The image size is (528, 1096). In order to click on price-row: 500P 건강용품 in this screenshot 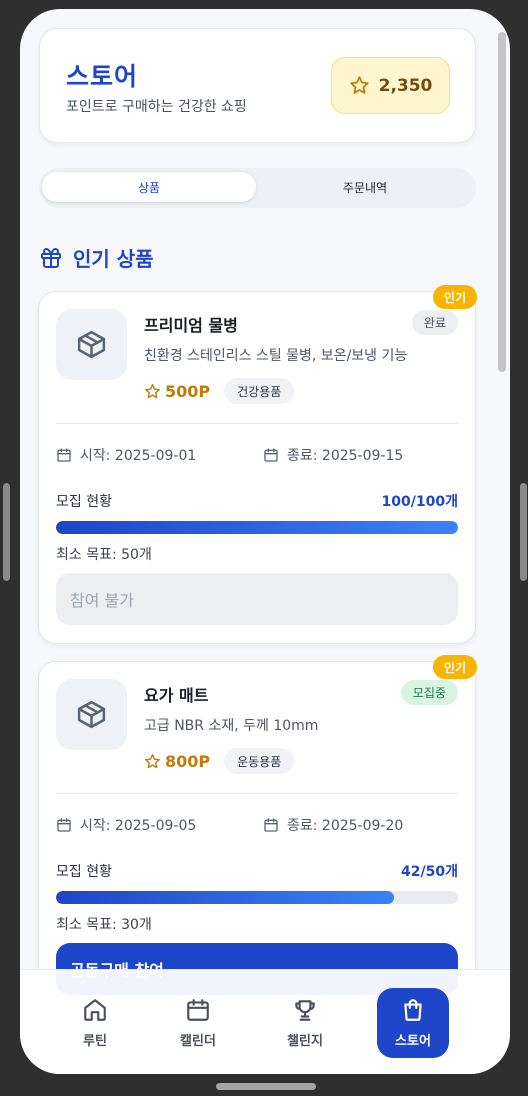, I will do `click(219, 391)`.